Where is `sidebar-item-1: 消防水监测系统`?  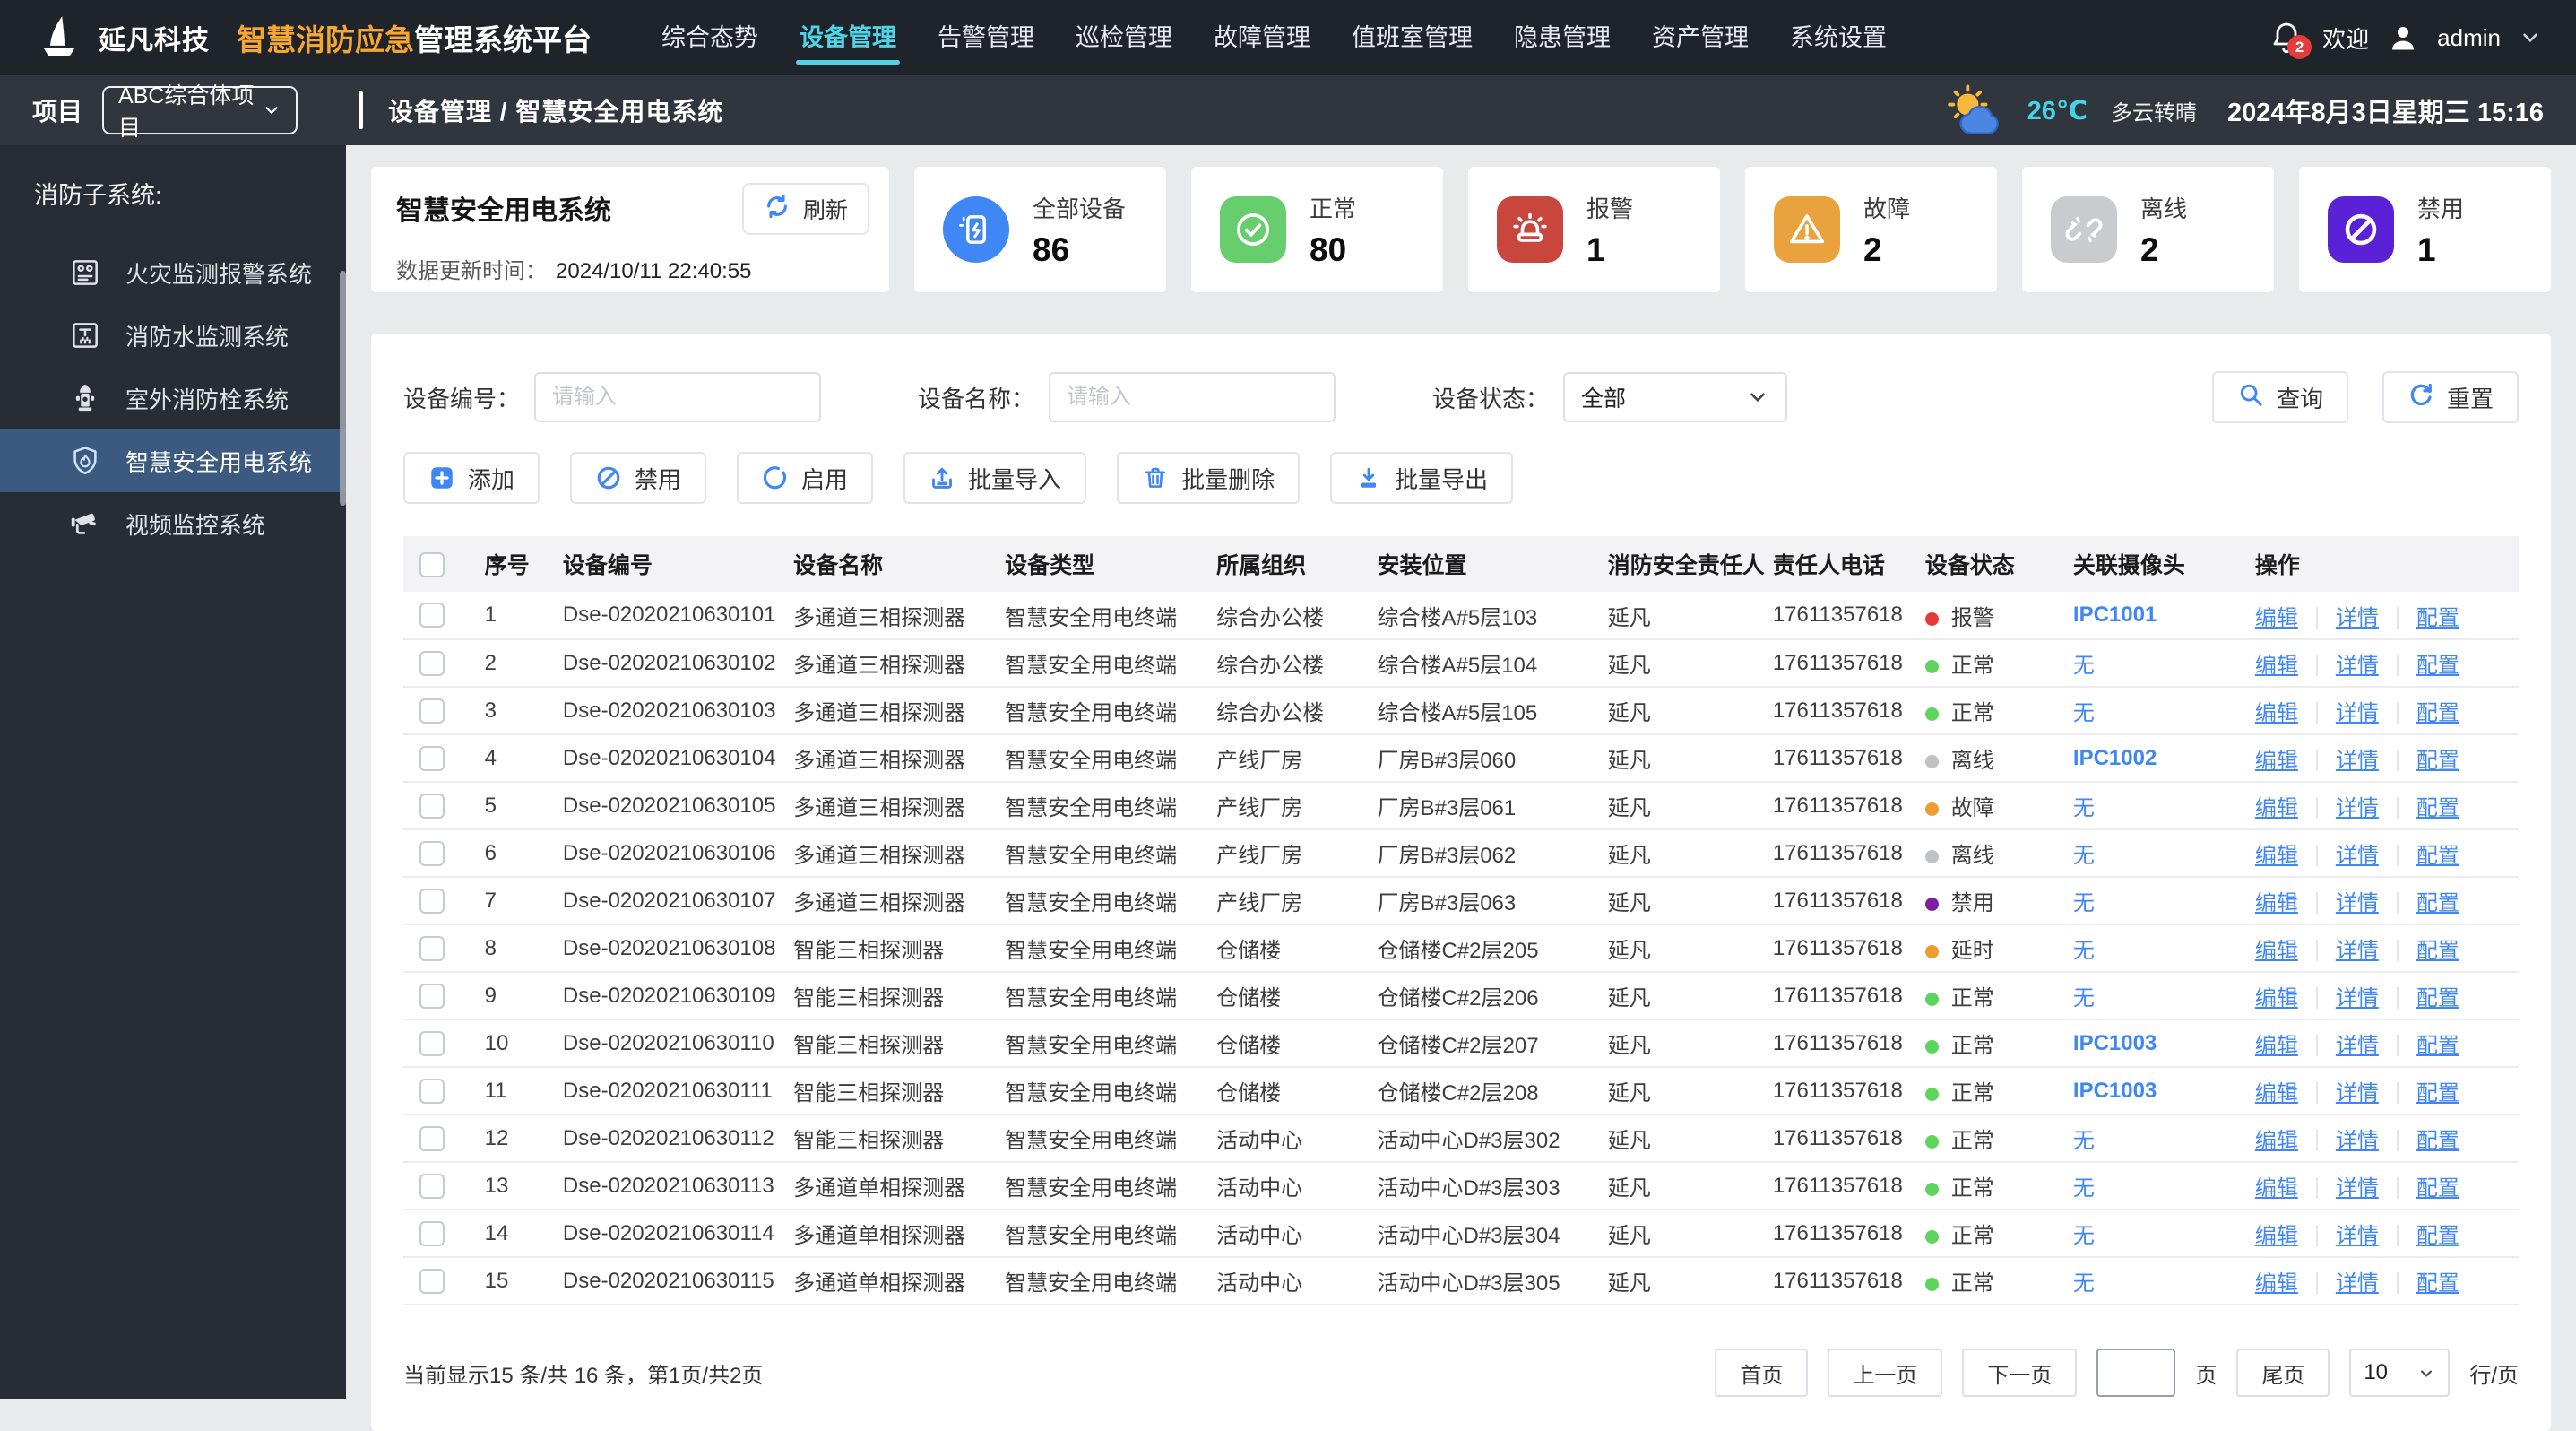
sidebar-item-1: 消防水监测系统 is located at coordinates (173, 335).